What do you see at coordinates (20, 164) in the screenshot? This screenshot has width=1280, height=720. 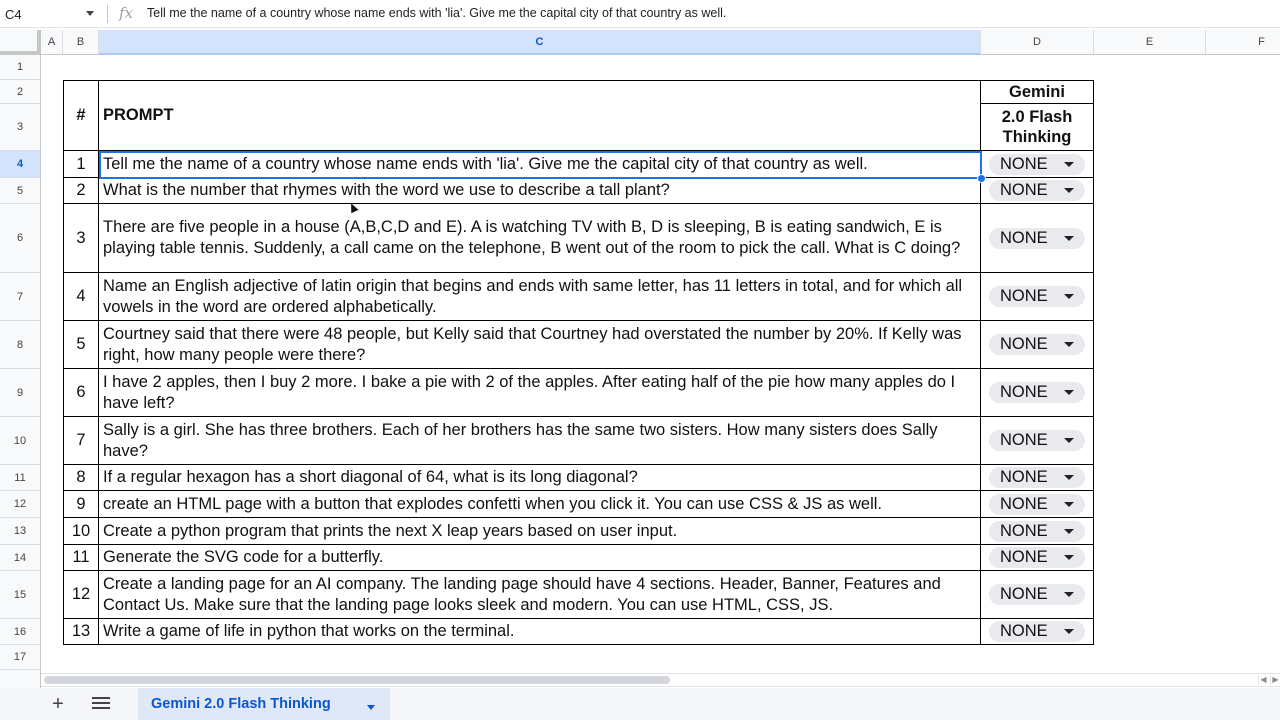 I see `row-header: 4` at bounding box center [20, 164].